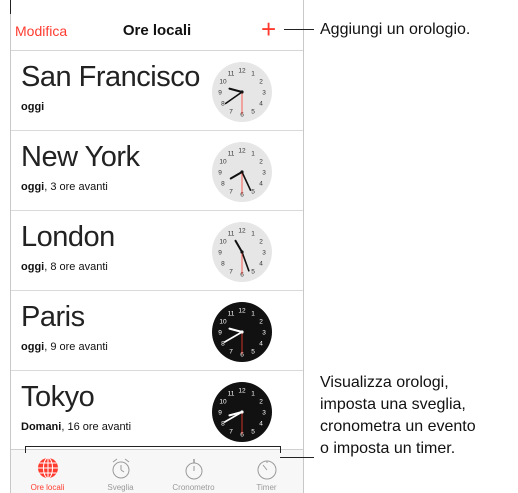  What do you see at coordinates (393, 404) in the screenshot?
I see `callout-line-2: imposta una sveglia,` at bounding box center [393, 404].